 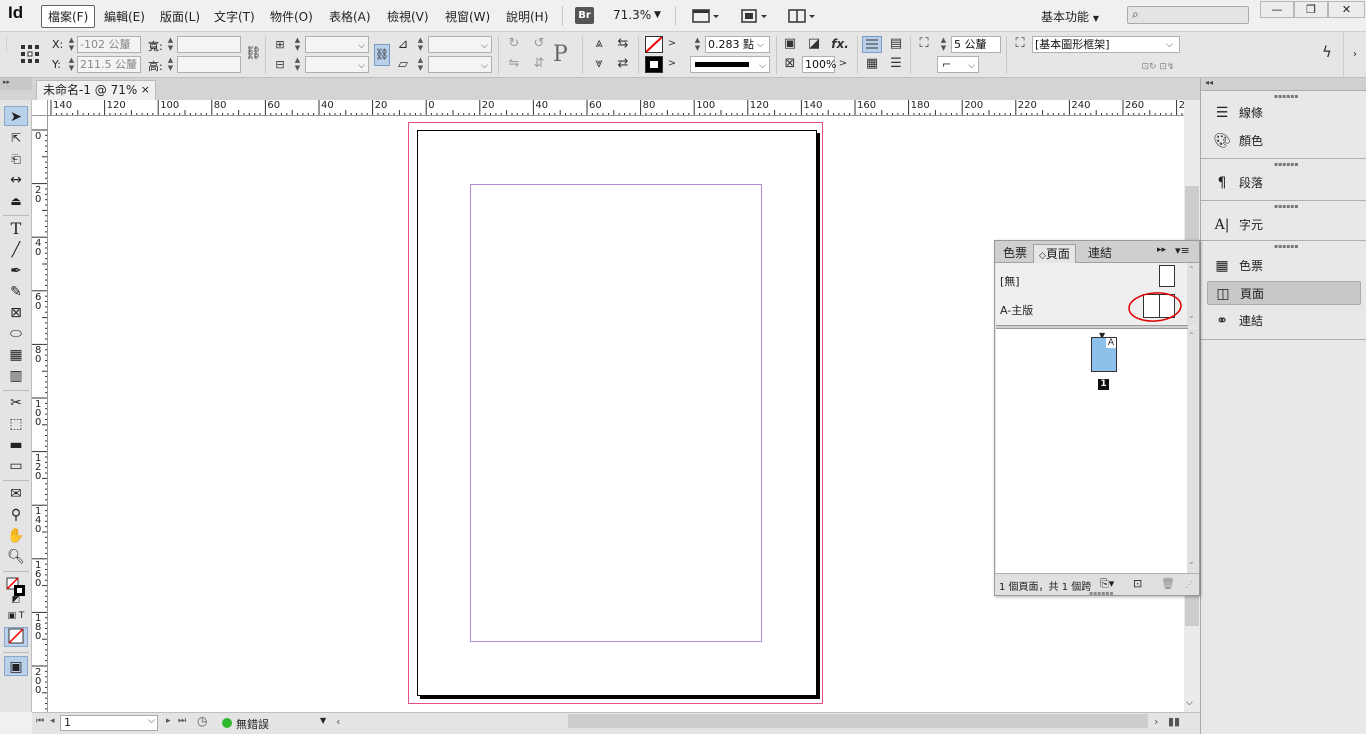 I want to click on new-page-icon: ⊡, so click(x=1137, y=583).